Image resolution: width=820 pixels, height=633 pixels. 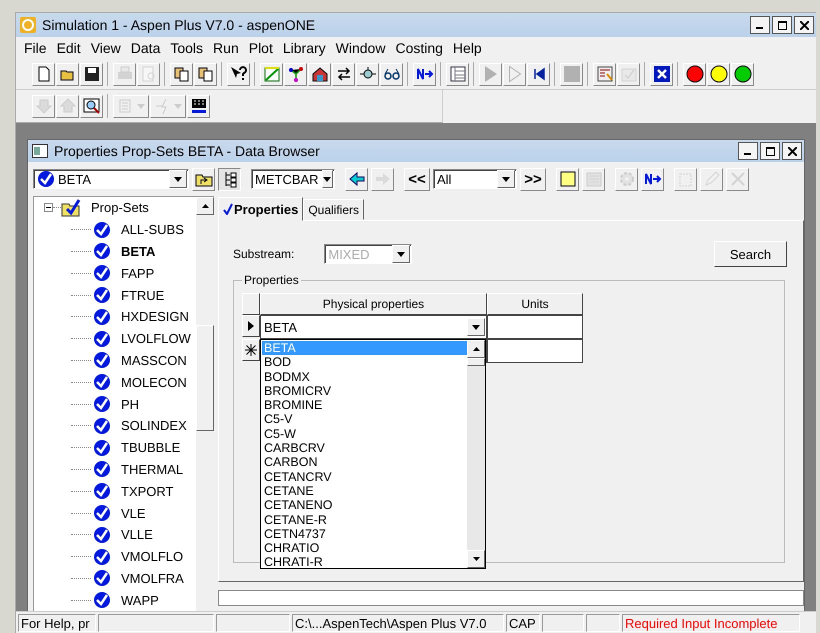 I want to click on menu-item: View, so click(x=106, y=48).